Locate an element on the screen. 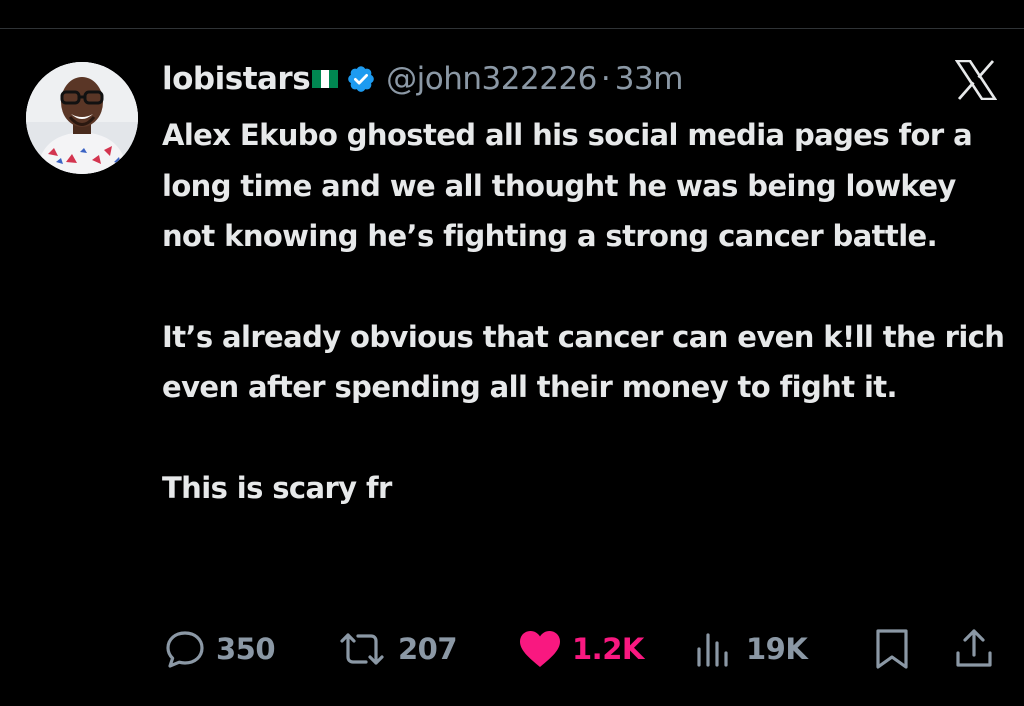 This screenshot has width=1024, height=706. action-bar: 350 207 1.2K 19K is located at coordinates (590, 649).